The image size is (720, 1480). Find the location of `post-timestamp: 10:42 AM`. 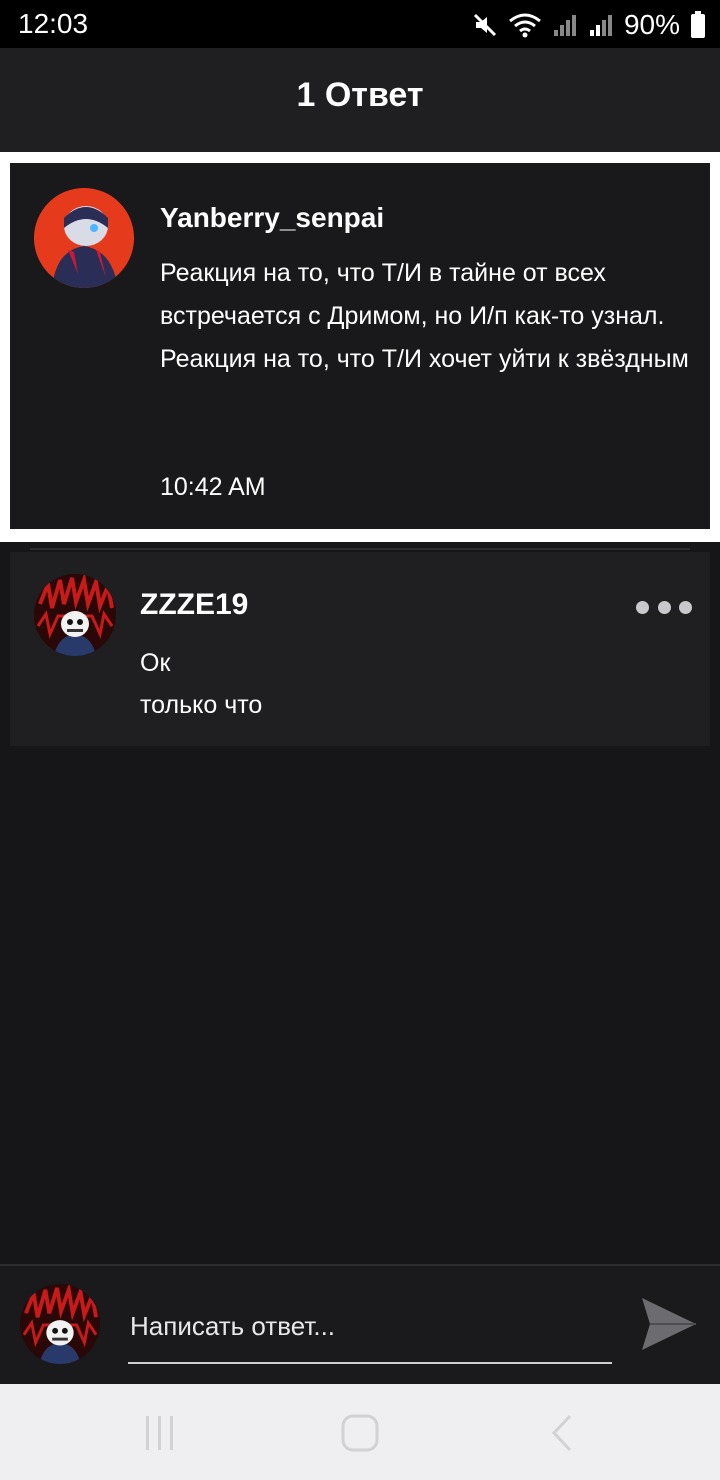

post-timestamp: 10:42 AM is located at coordinates (213, 487).